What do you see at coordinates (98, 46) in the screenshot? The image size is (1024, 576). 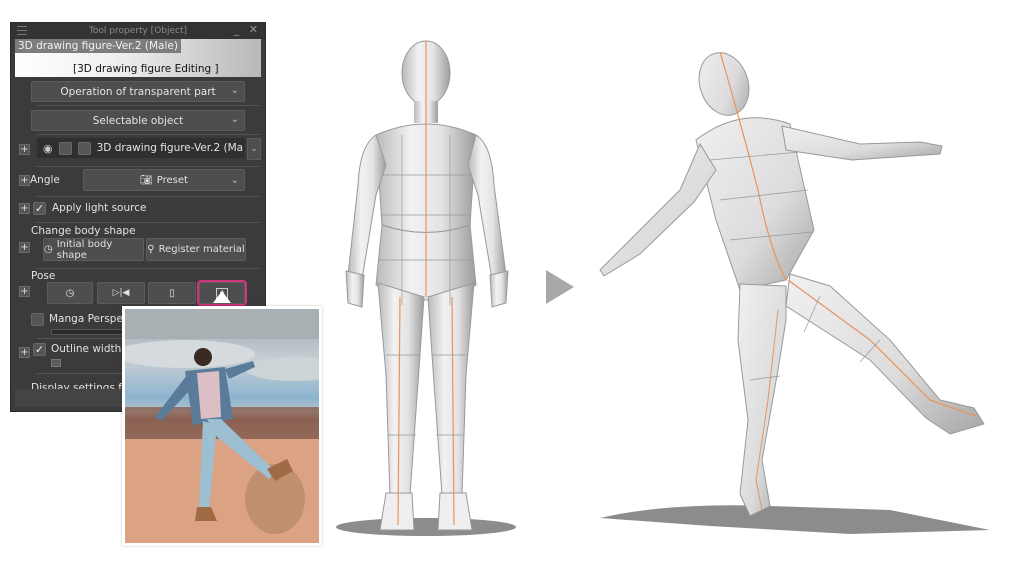 I see `figure-name-label: 3D drawing figure-Ver.2 (Male)` at bounding box center [98, 46].